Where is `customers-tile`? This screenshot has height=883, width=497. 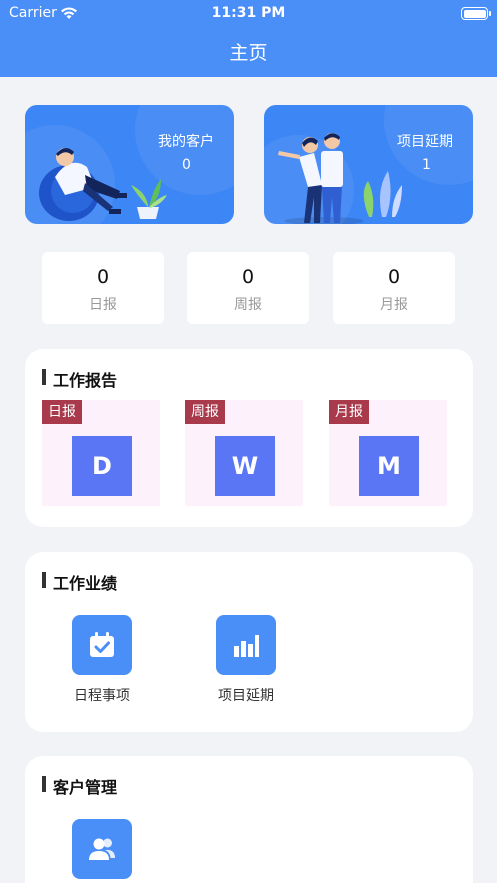 customers-tile is located at coordinates (102, 849).